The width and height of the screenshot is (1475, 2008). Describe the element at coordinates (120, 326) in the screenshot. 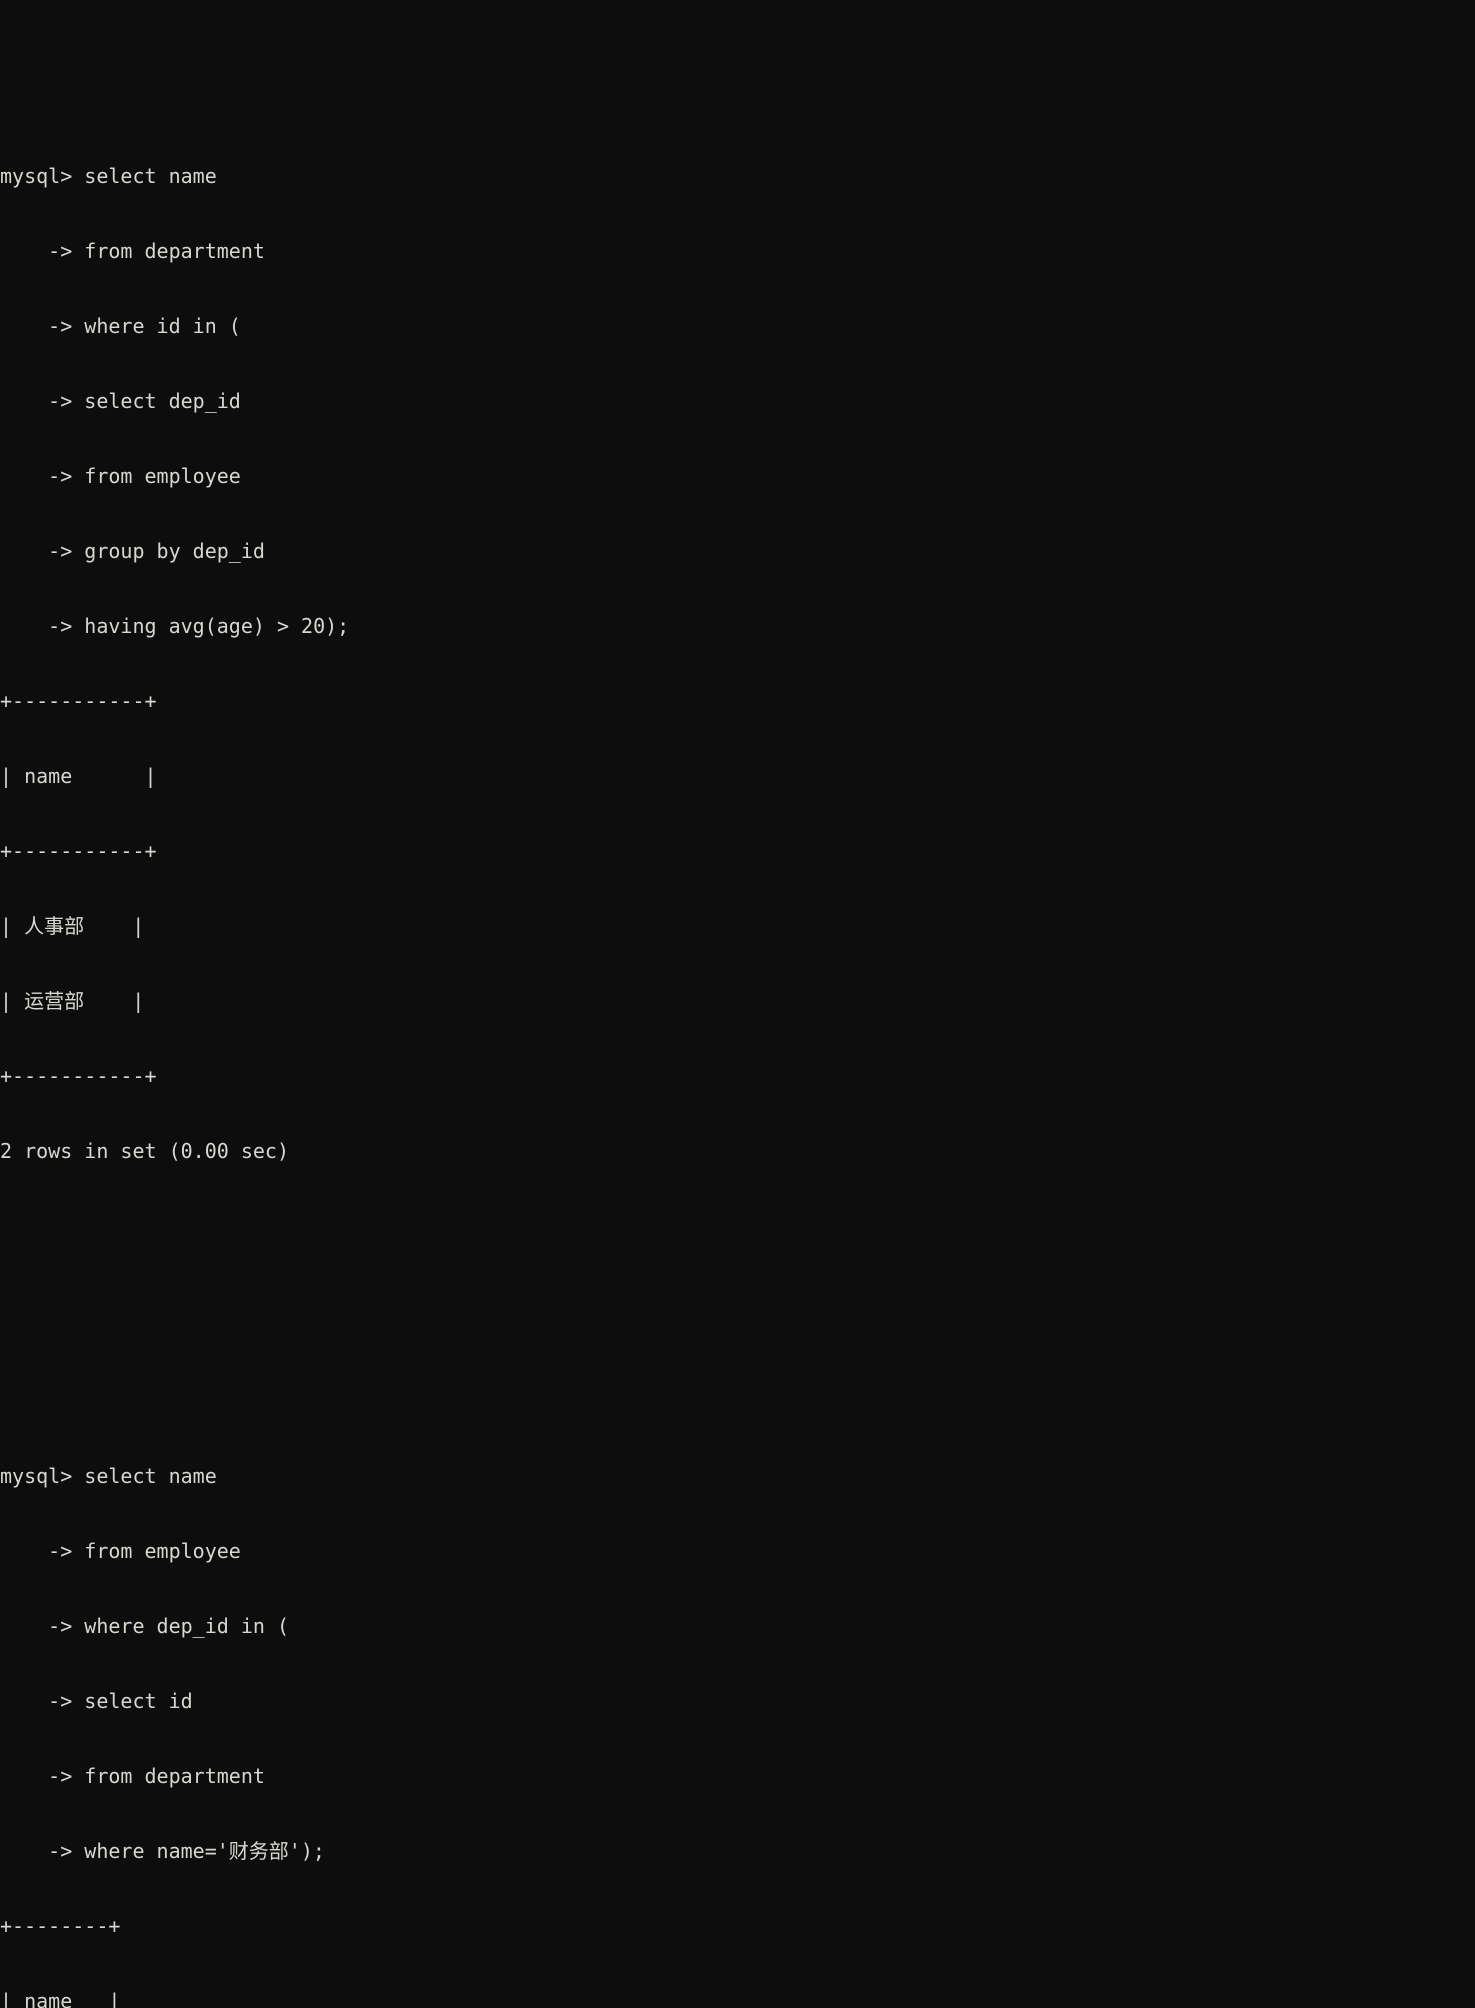

I see `command-line: -> where id in (` at that location.